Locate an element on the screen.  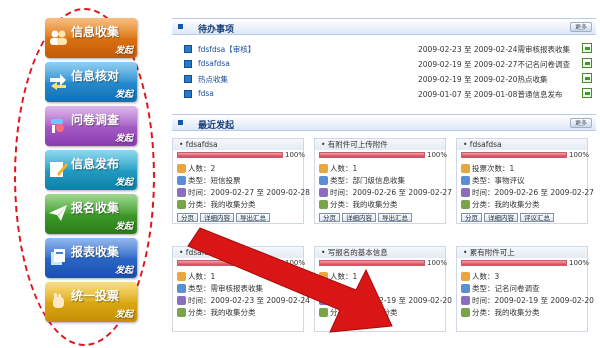
card-title: • 有附件可上传附件 is located at coordinates (380, 144).